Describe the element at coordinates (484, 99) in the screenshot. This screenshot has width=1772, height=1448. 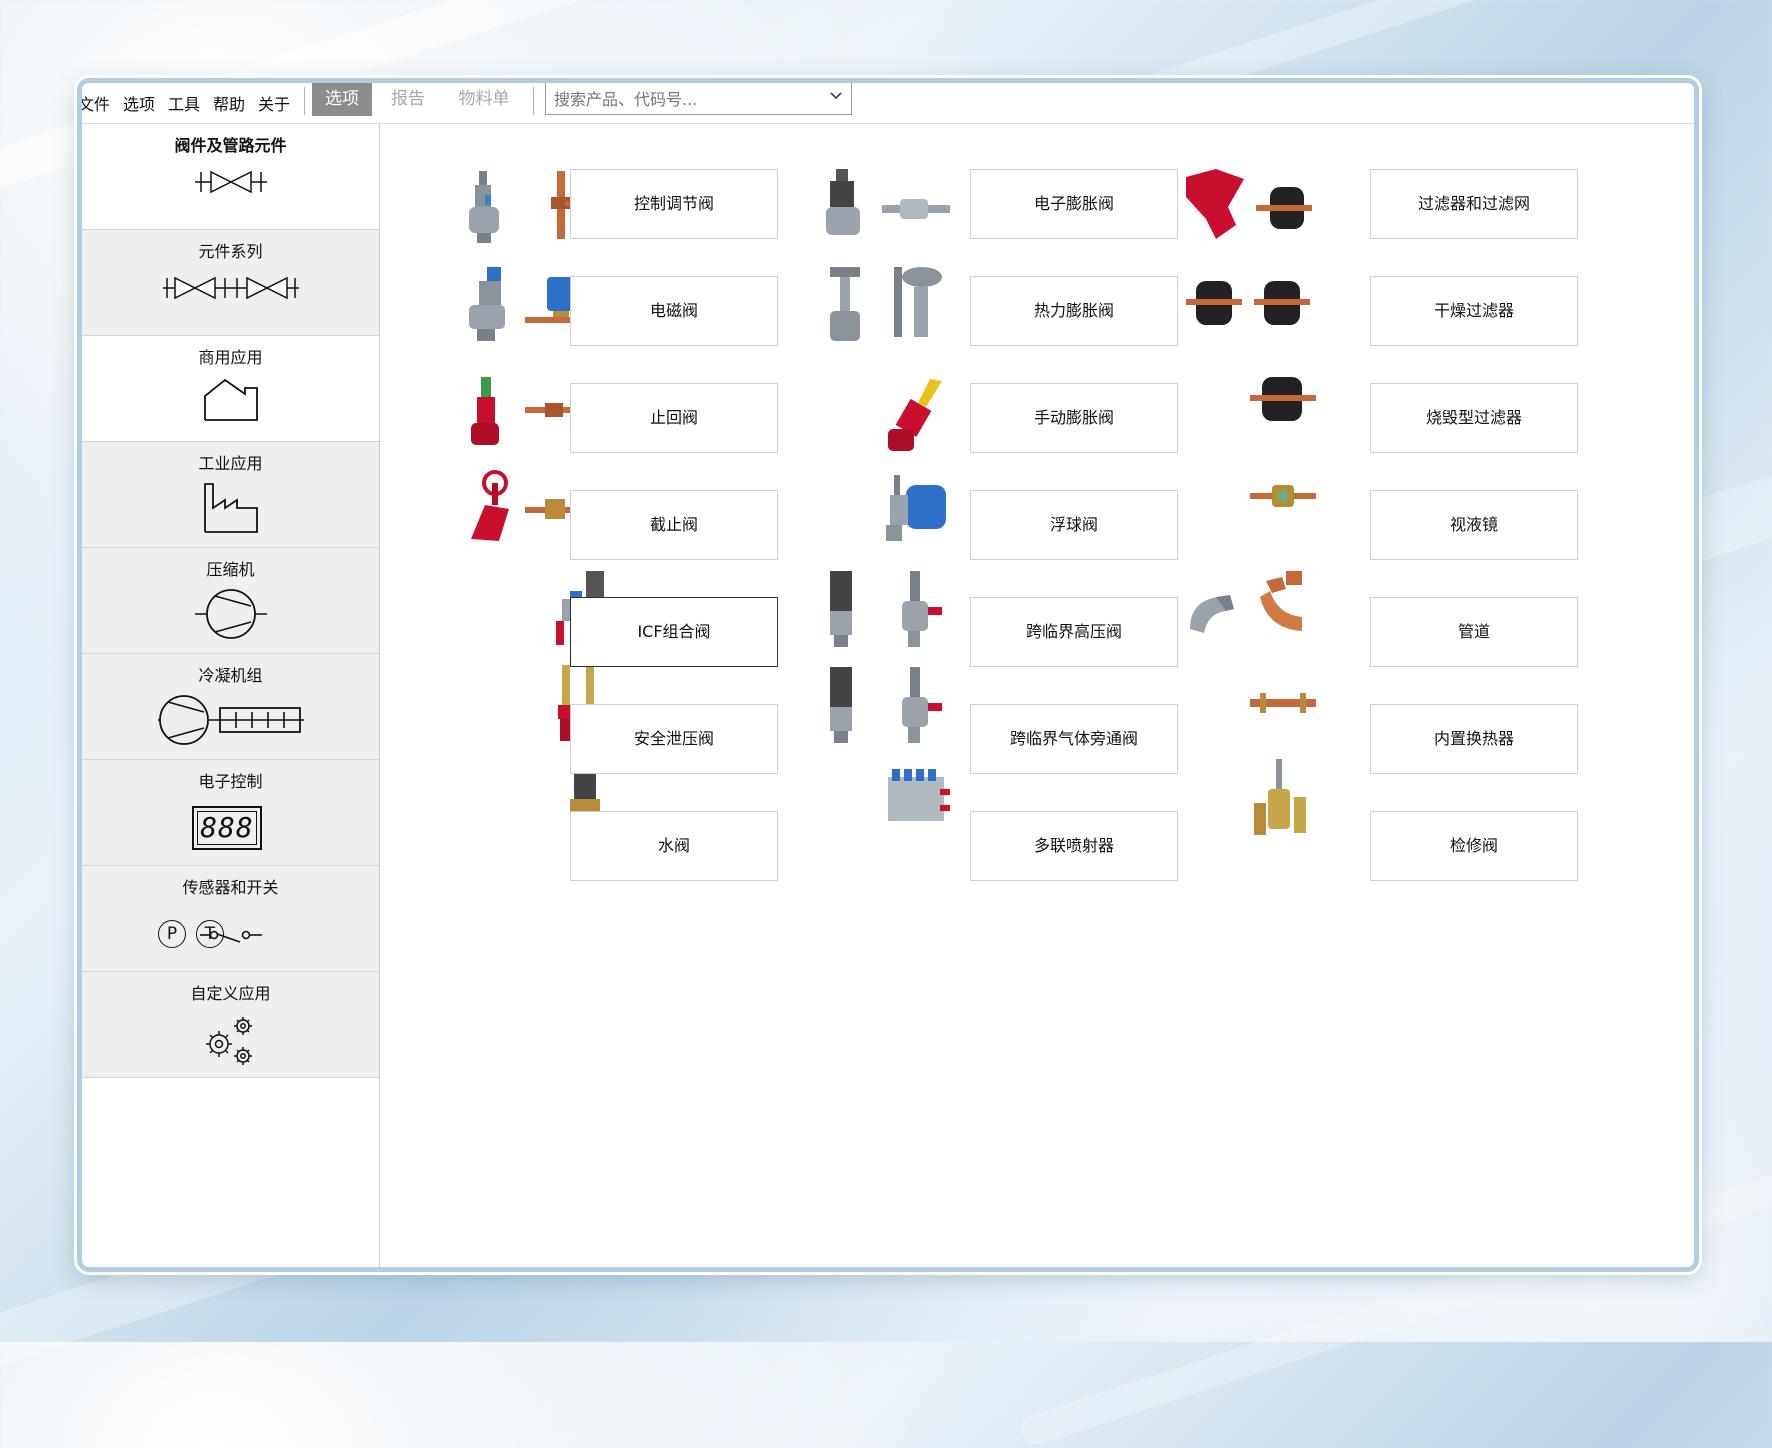
I see `tab-bom: 物料单` at that location.